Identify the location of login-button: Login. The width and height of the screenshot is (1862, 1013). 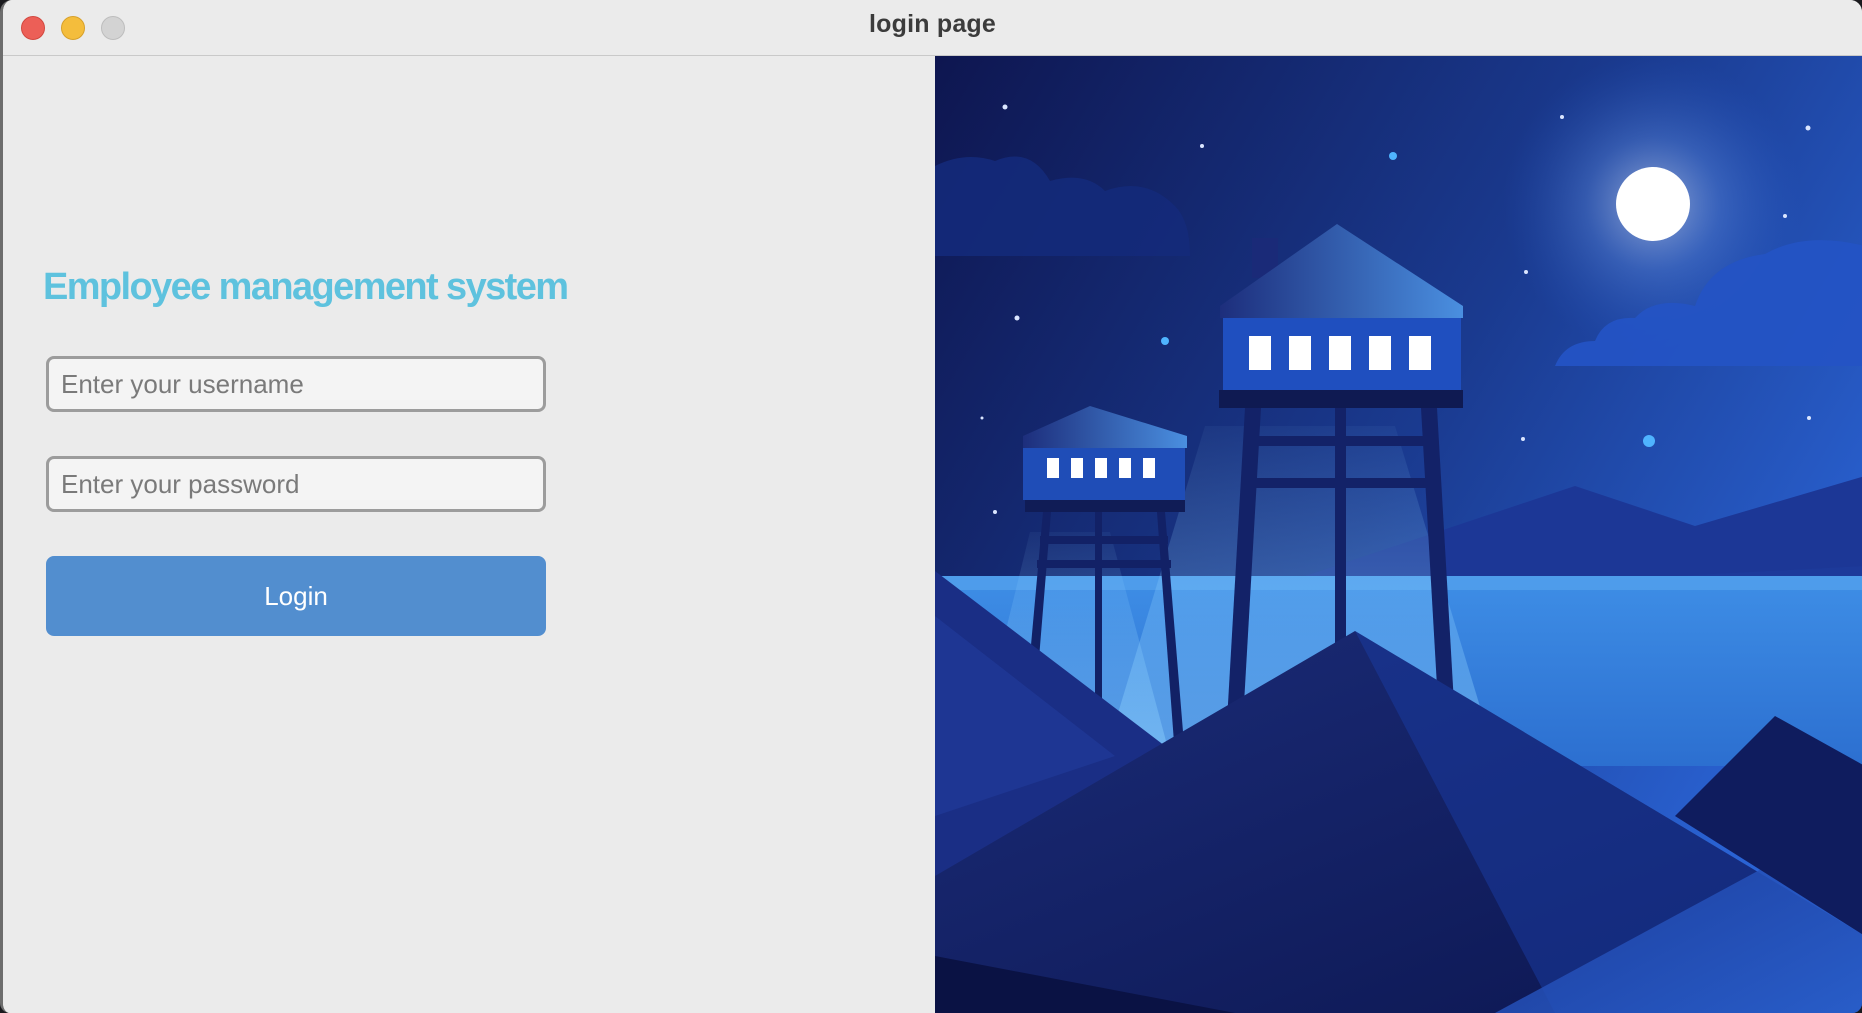
(296, 596).